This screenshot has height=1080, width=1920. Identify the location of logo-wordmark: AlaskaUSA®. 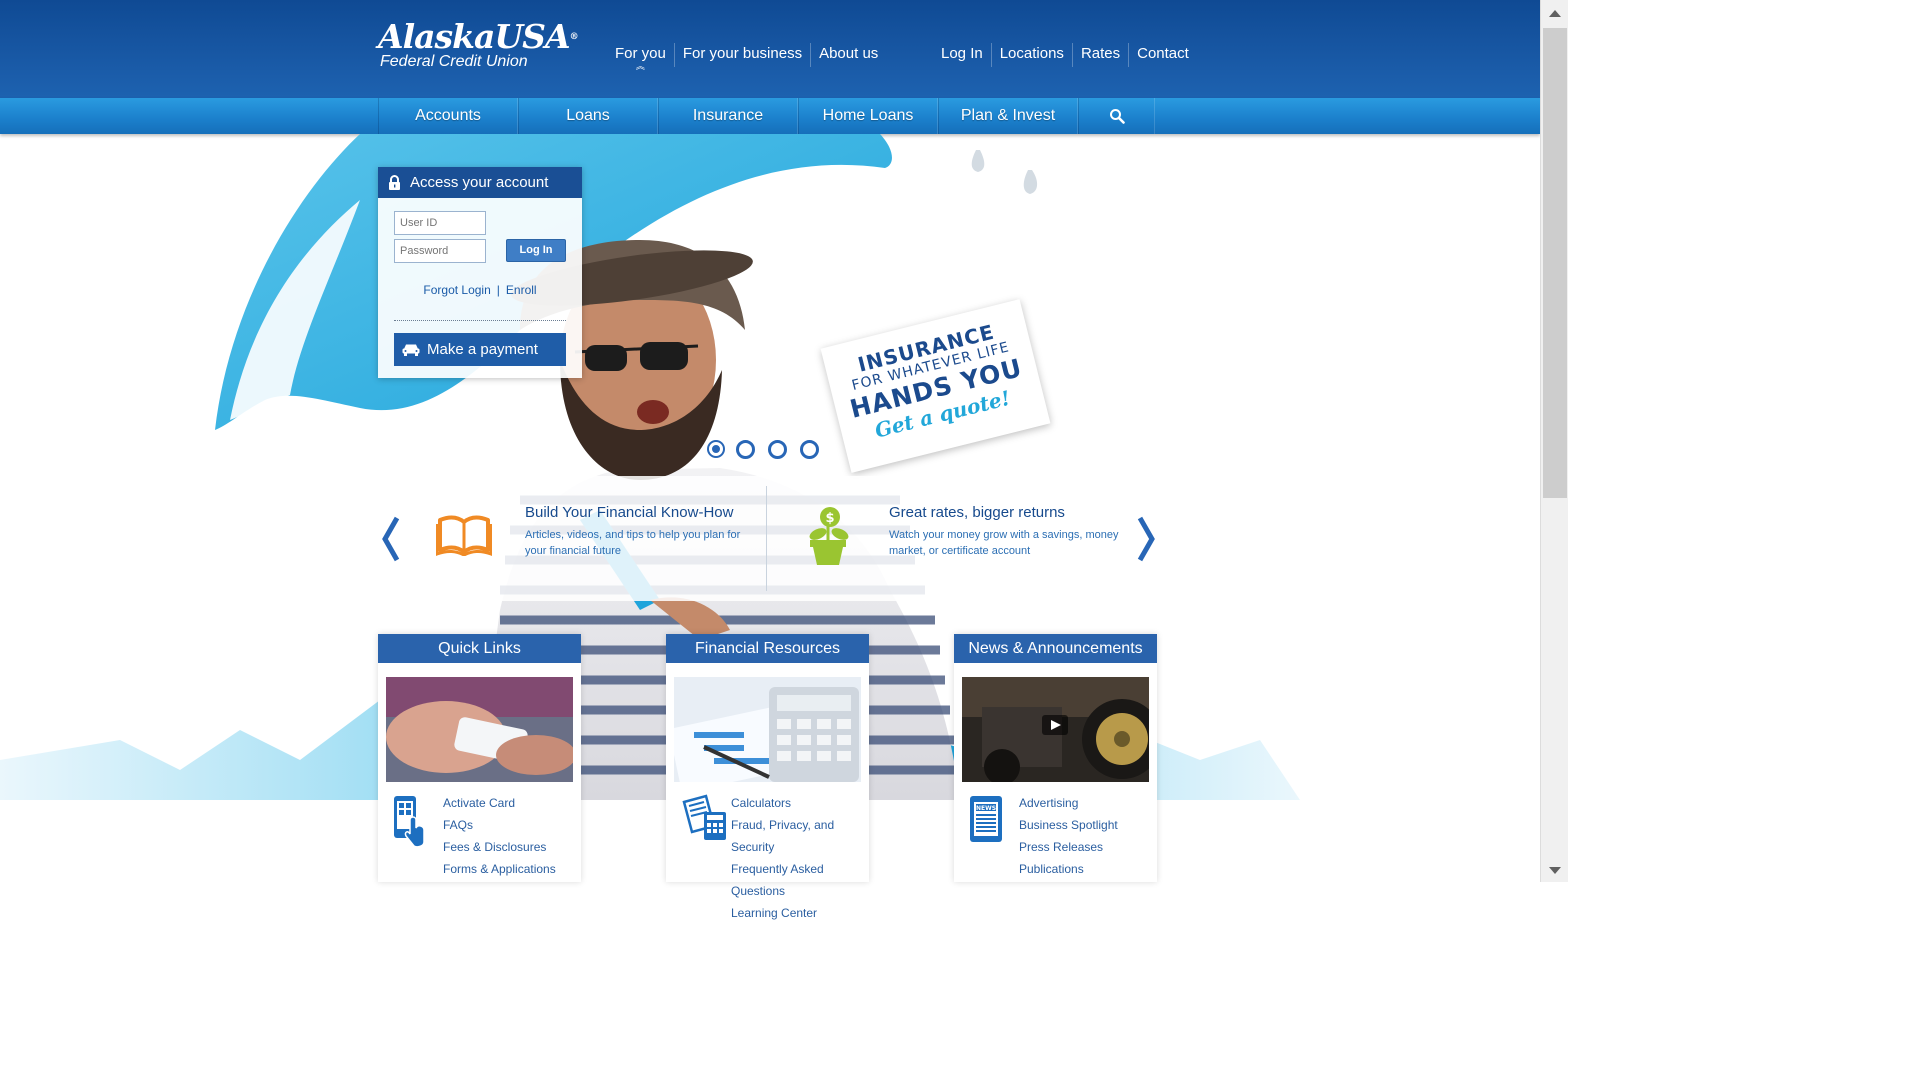
(478, 36).